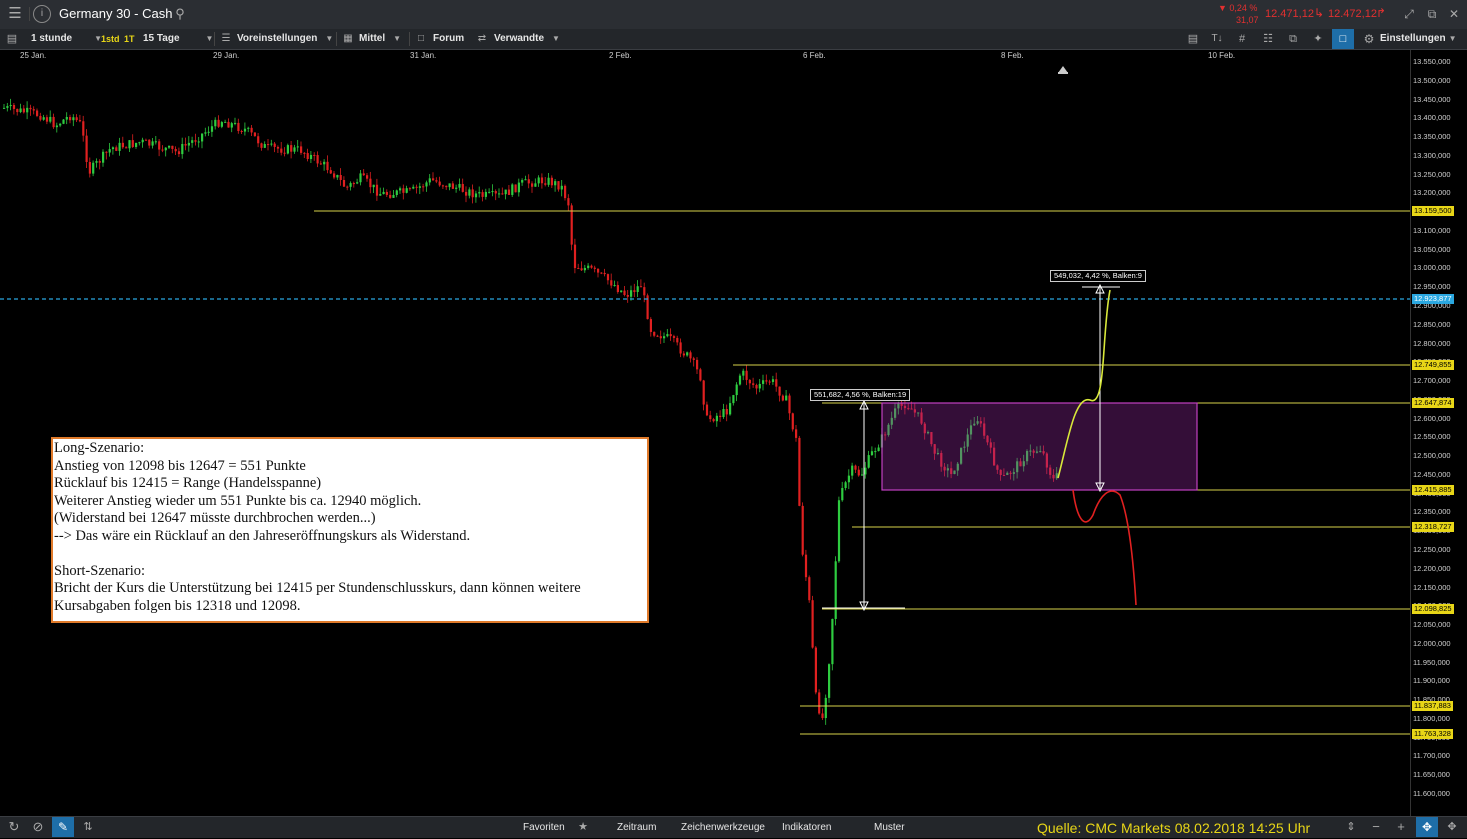 The image size is (1467, 839). I want to click on indicators-tab: Indikatoren, so click(806, 827).